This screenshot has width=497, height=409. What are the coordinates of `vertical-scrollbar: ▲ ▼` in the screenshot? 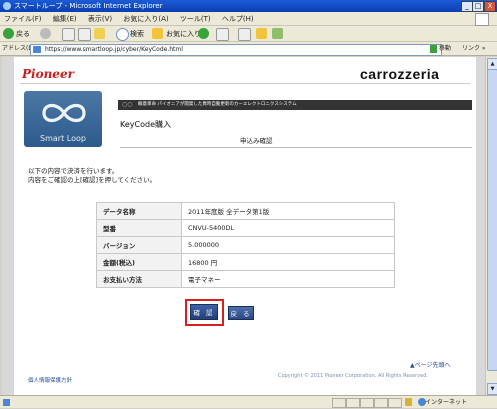 It's located at (491, 226).